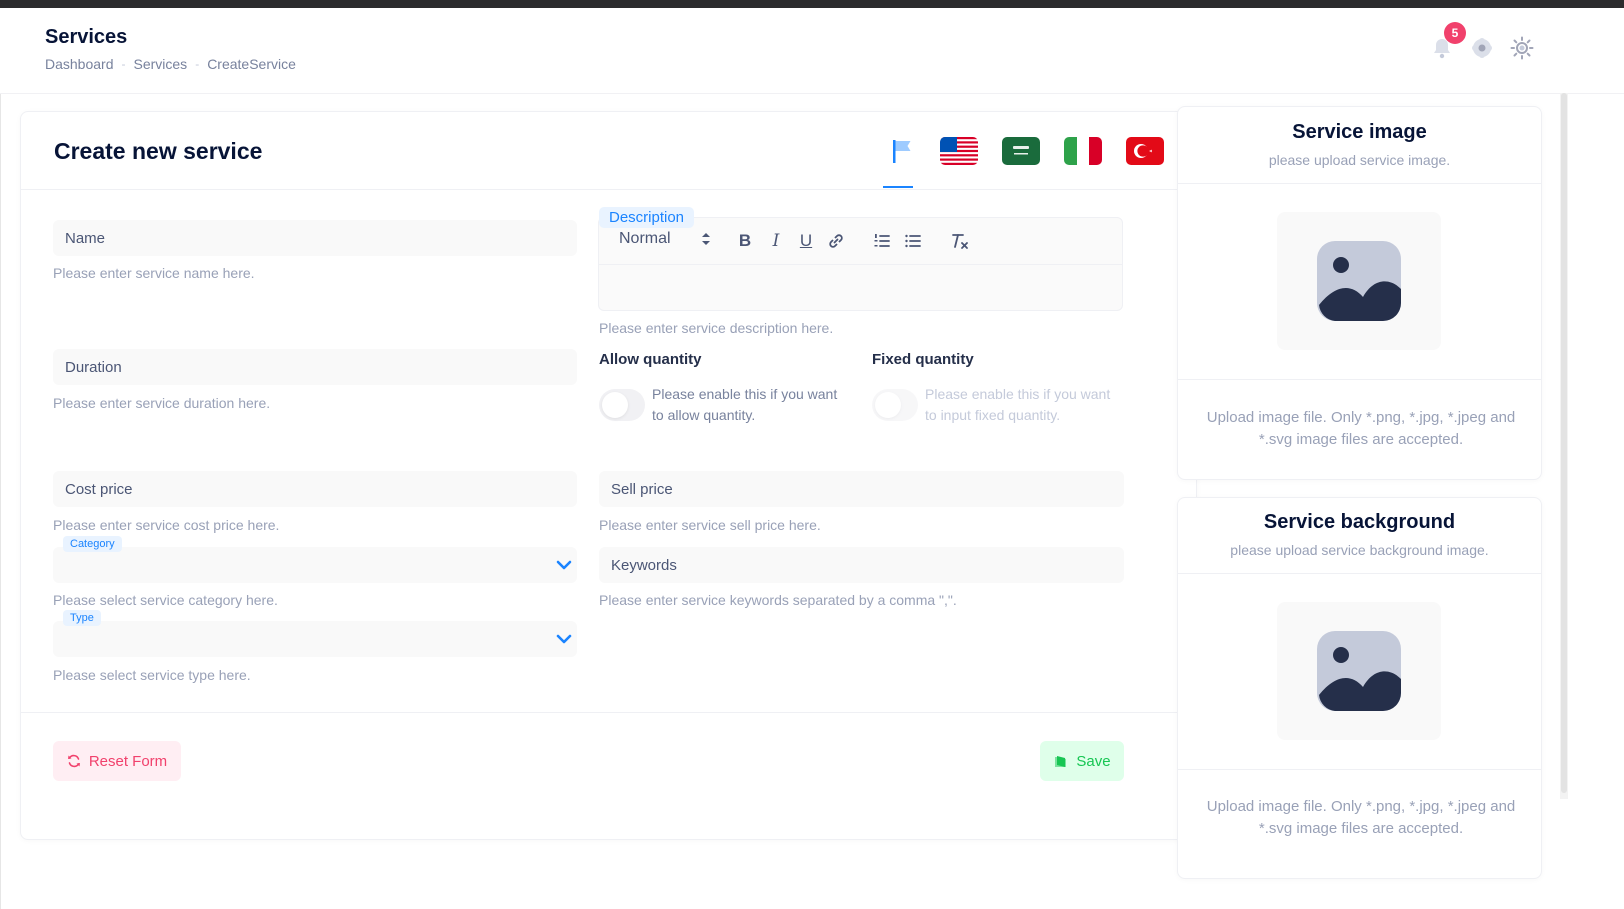 The image size is (1624, 909). I want to click on service-background-title: Service background, so click(1359, 522).